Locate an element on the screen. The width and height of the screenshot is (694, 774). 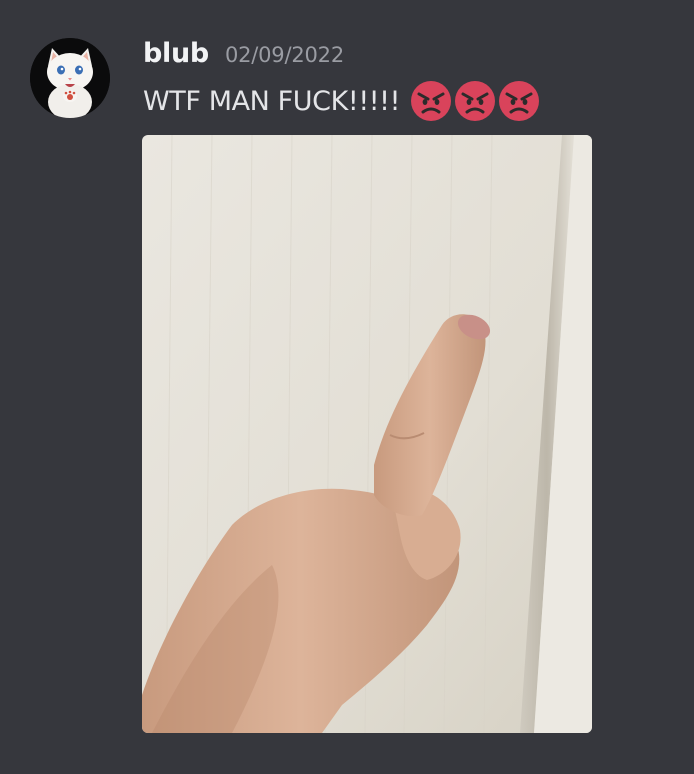
message-timestamp: 02/09/2022 is located at coordinates (284, 55).